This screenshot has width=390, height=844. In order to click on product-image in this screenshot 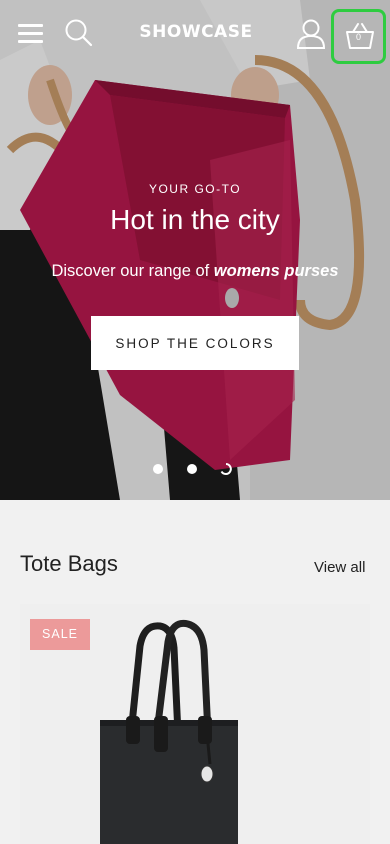, I will do `click(169, 731)`.